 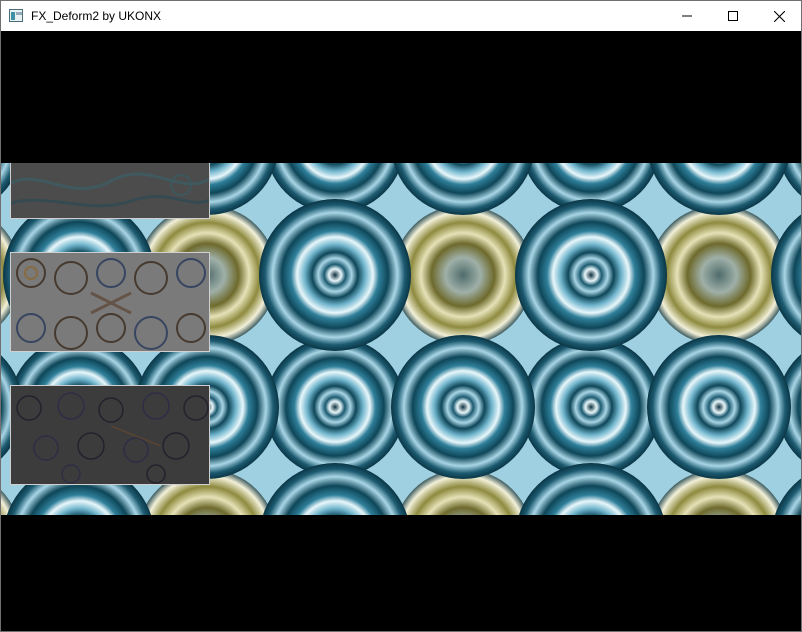 I want to click on preview-bottom-thumbnail, so click(x=110, y=435).